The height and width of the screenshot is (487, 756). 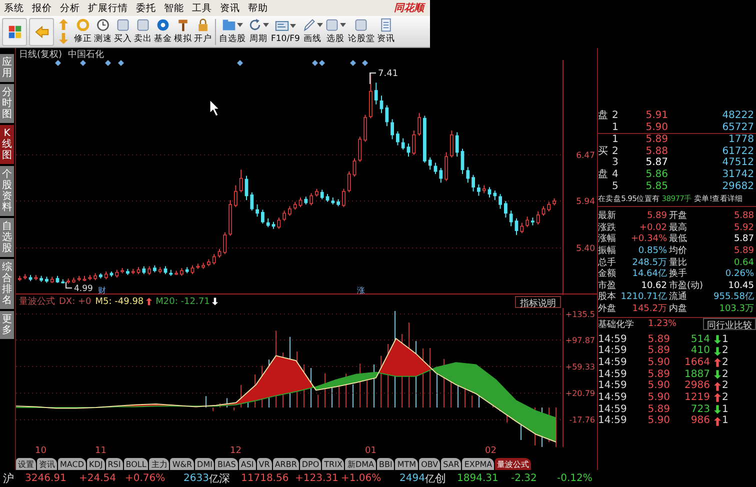 I want to click on tick-volume: 2986, so click(x=697, y=386).